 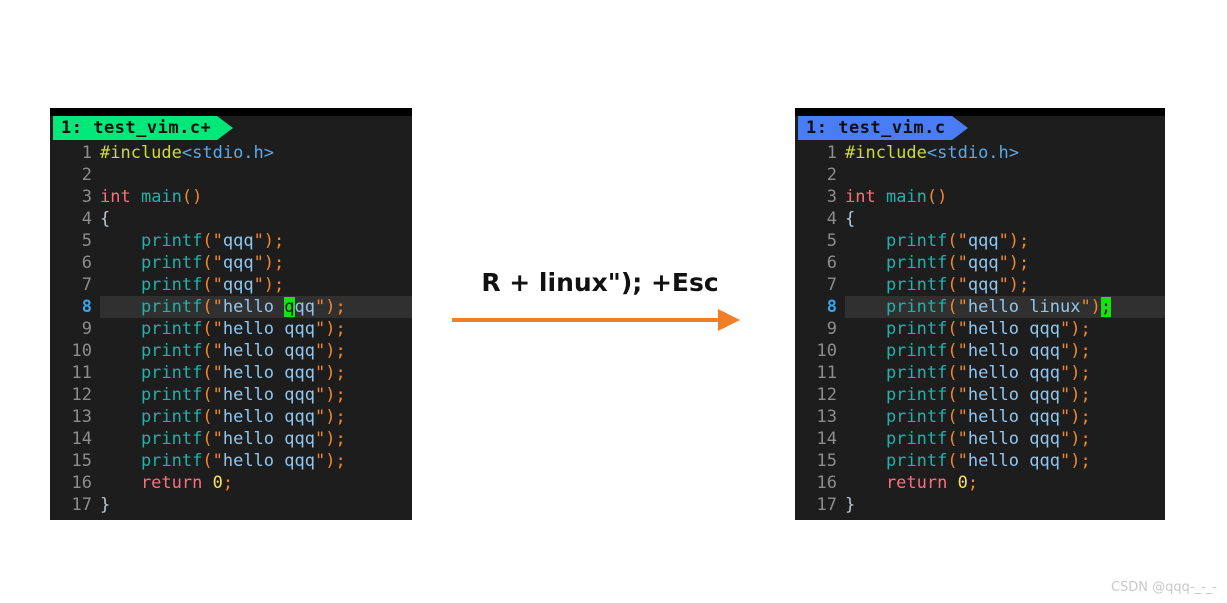 What do you see at coordinates (962, 483) in the screenshot?
I see `code-token: 0` at bounding box center [962, 483].